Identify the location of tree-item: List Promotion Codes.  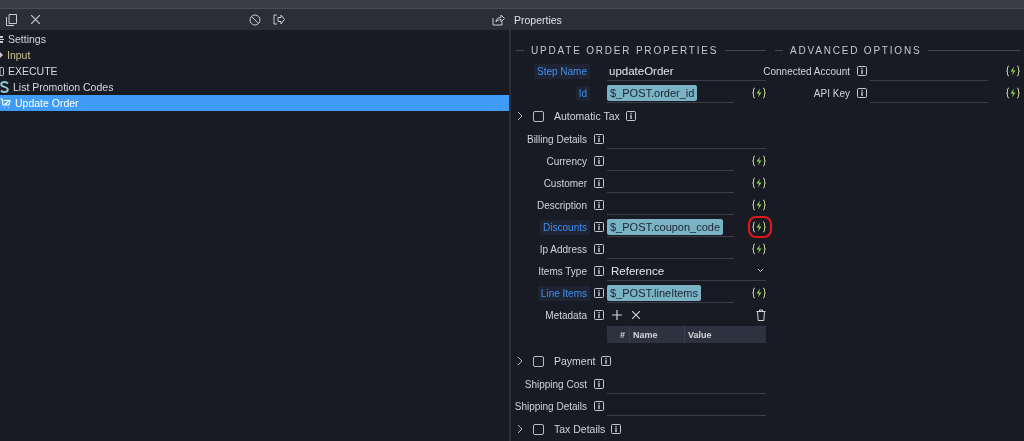
(254, 87).